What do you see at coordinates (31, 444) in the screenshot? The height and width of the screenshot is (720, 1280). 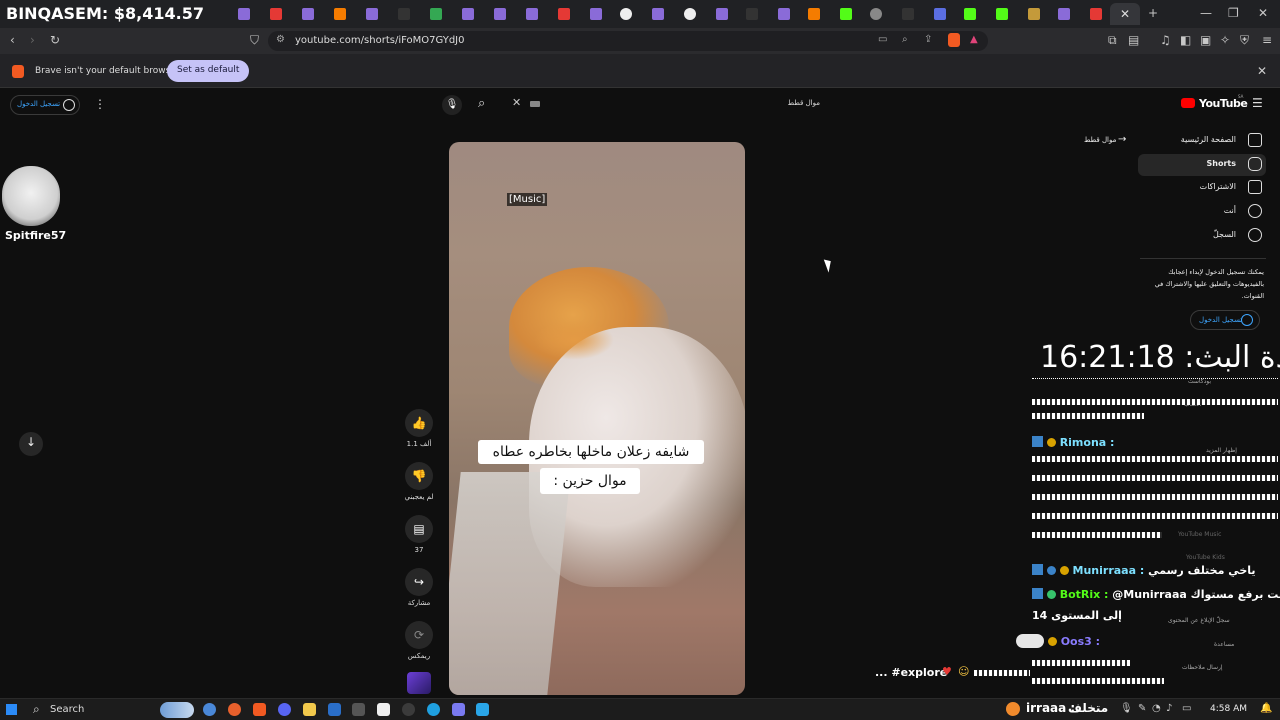 I see `next-short-button: ↓` at bounding box center [31, 444].